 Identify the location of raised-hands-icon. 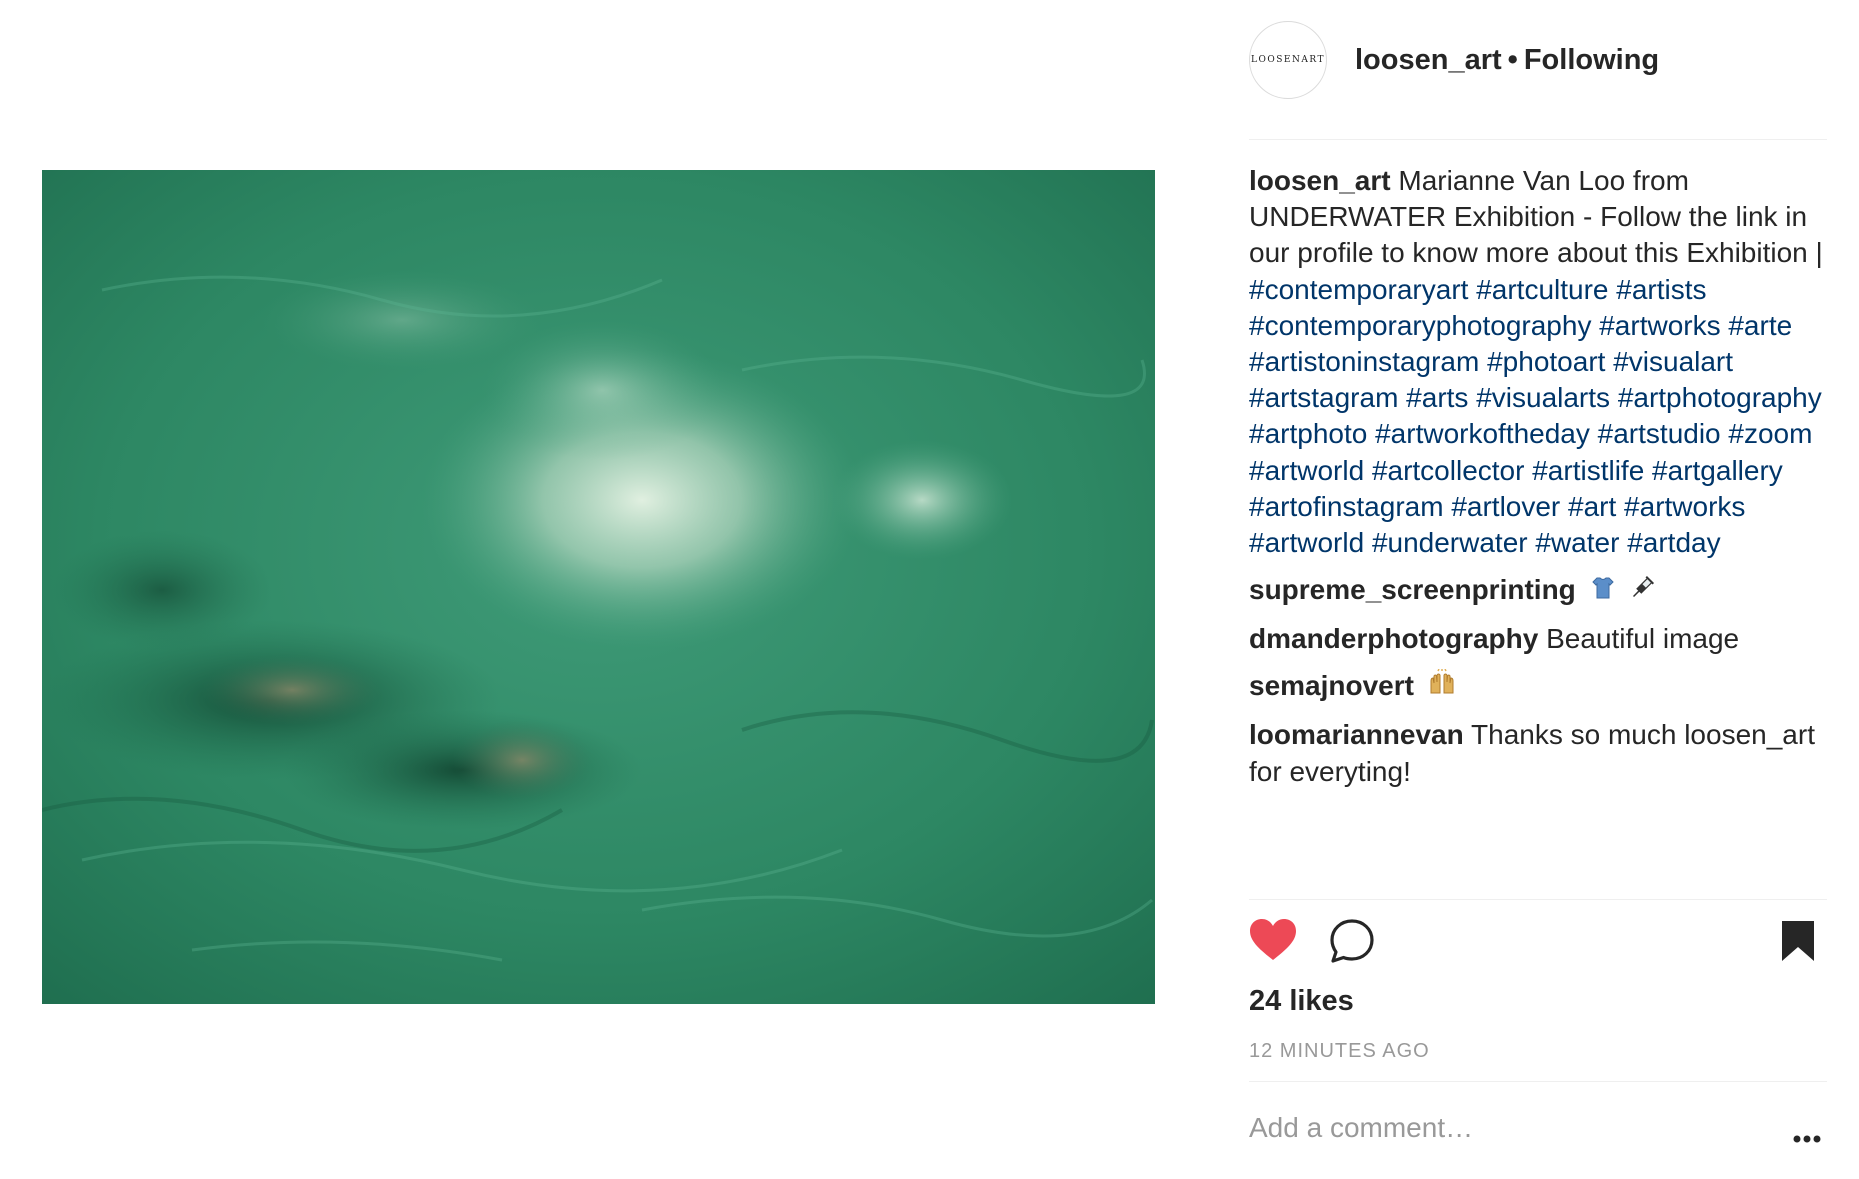
(1442, 687).